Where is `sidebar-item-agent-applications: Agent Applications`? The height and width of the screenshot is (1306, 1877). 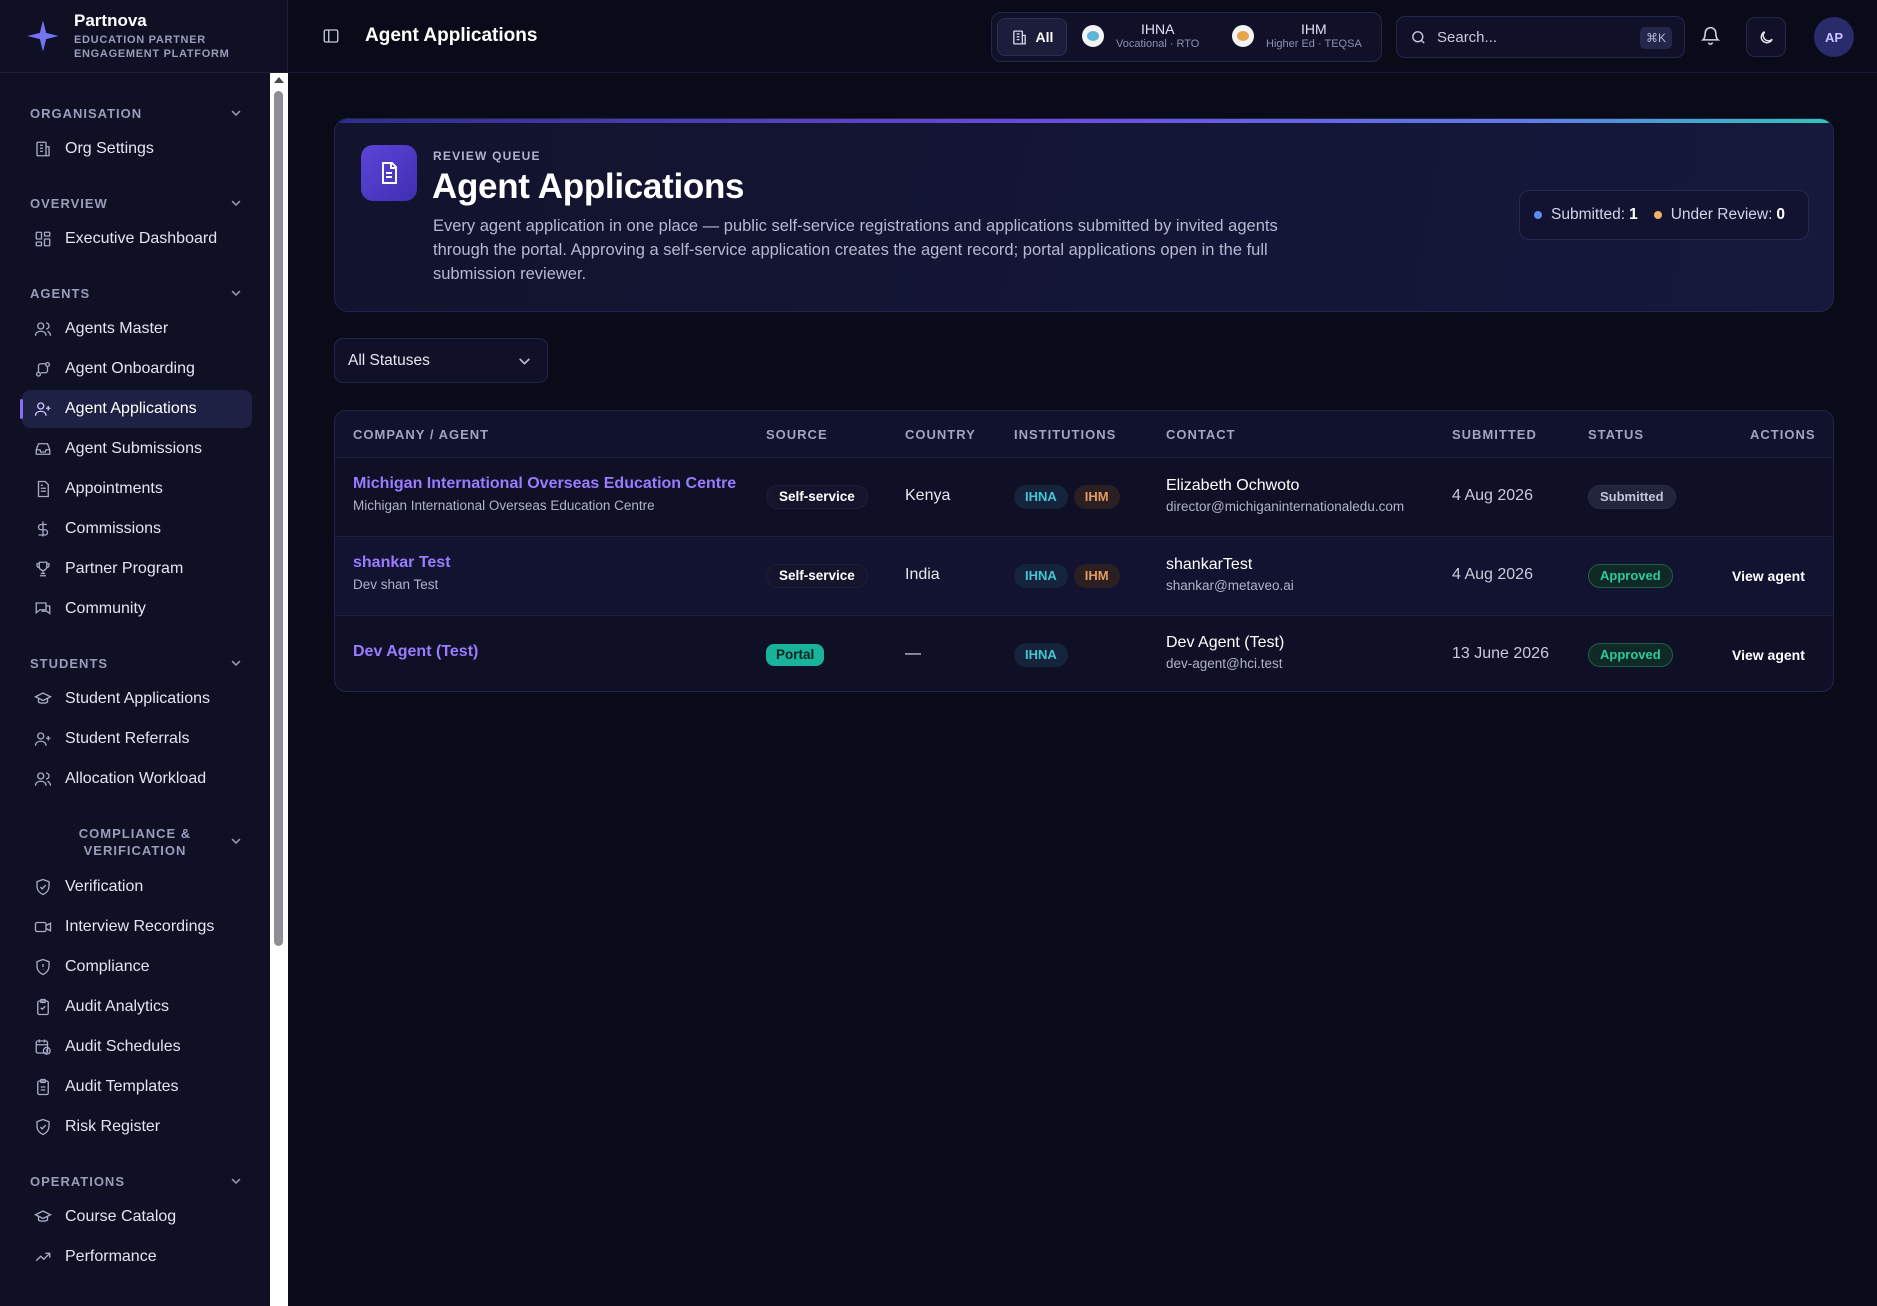 sidebar-item-agent-applications: Agent Applications is located at coordinates (136, 409).